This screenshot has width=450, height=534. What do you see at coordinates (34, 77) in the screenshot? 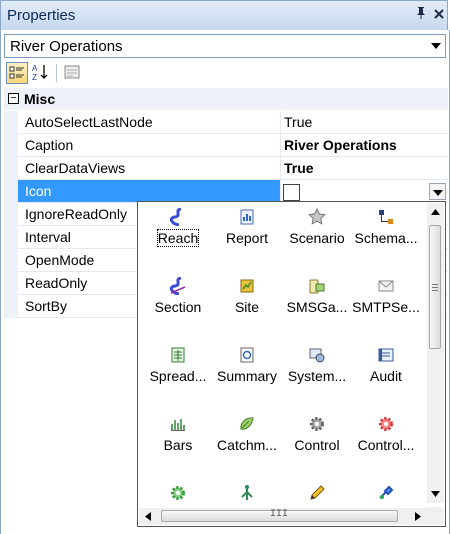
I see `svg-text: Z` at bounding box center [34, 77].